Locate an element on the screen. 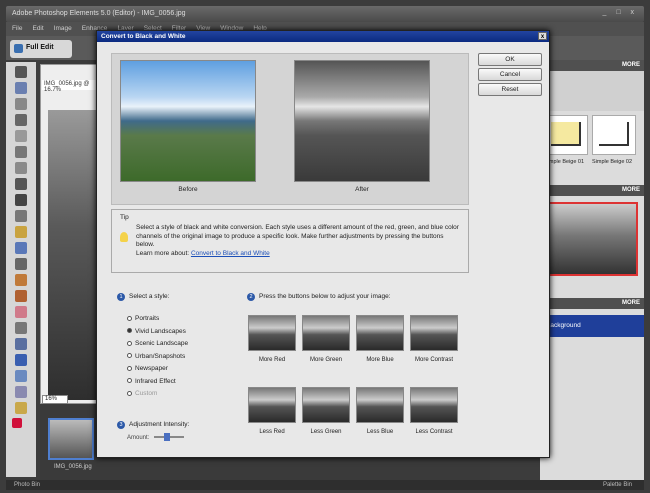 The height and width of the screenshot is (493, 650). straighten-tool-icon is located at coordinates (21, 248).